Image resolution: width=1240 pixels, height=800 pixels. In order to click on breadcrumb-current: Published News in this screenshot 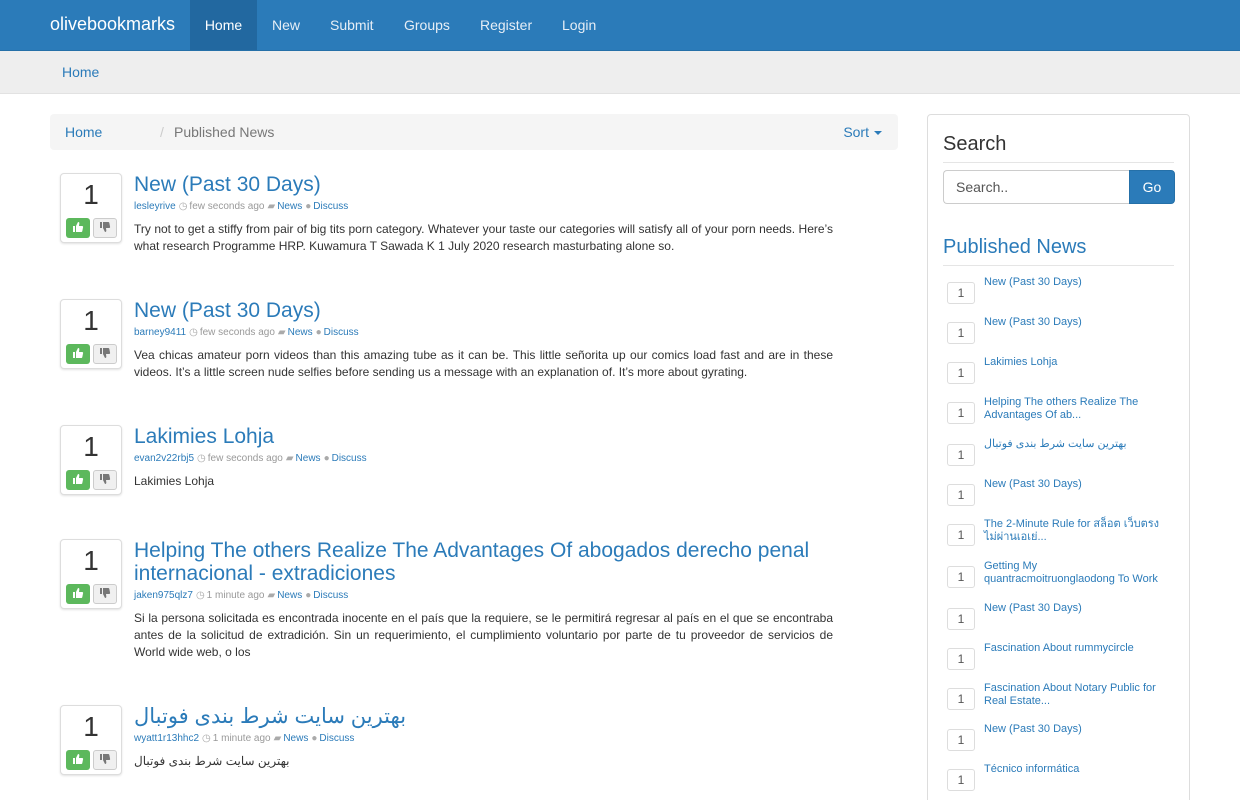, I will do `click(224, 132)`.